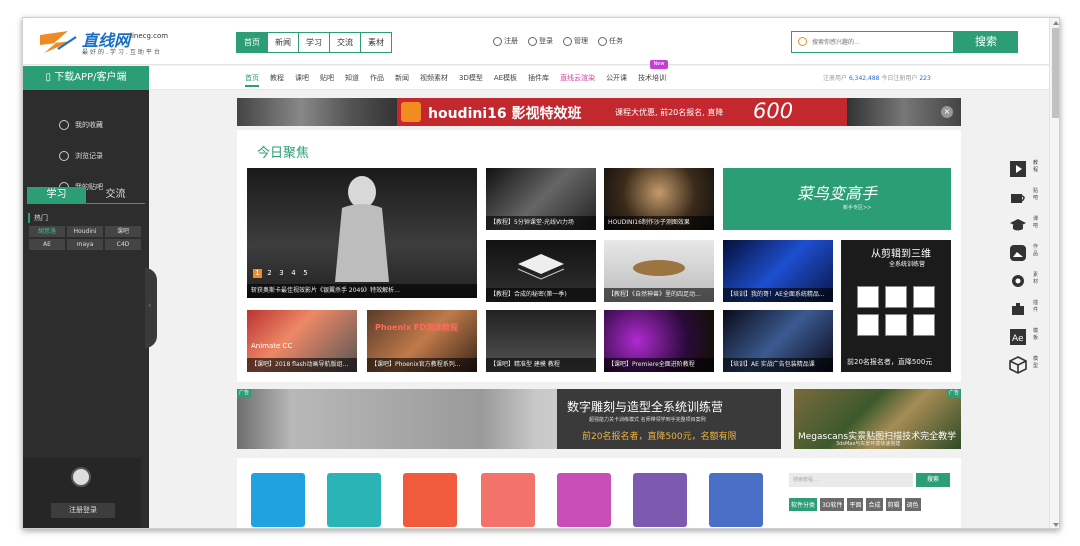  I want to click on login-link: 登录, so click(540, 41).